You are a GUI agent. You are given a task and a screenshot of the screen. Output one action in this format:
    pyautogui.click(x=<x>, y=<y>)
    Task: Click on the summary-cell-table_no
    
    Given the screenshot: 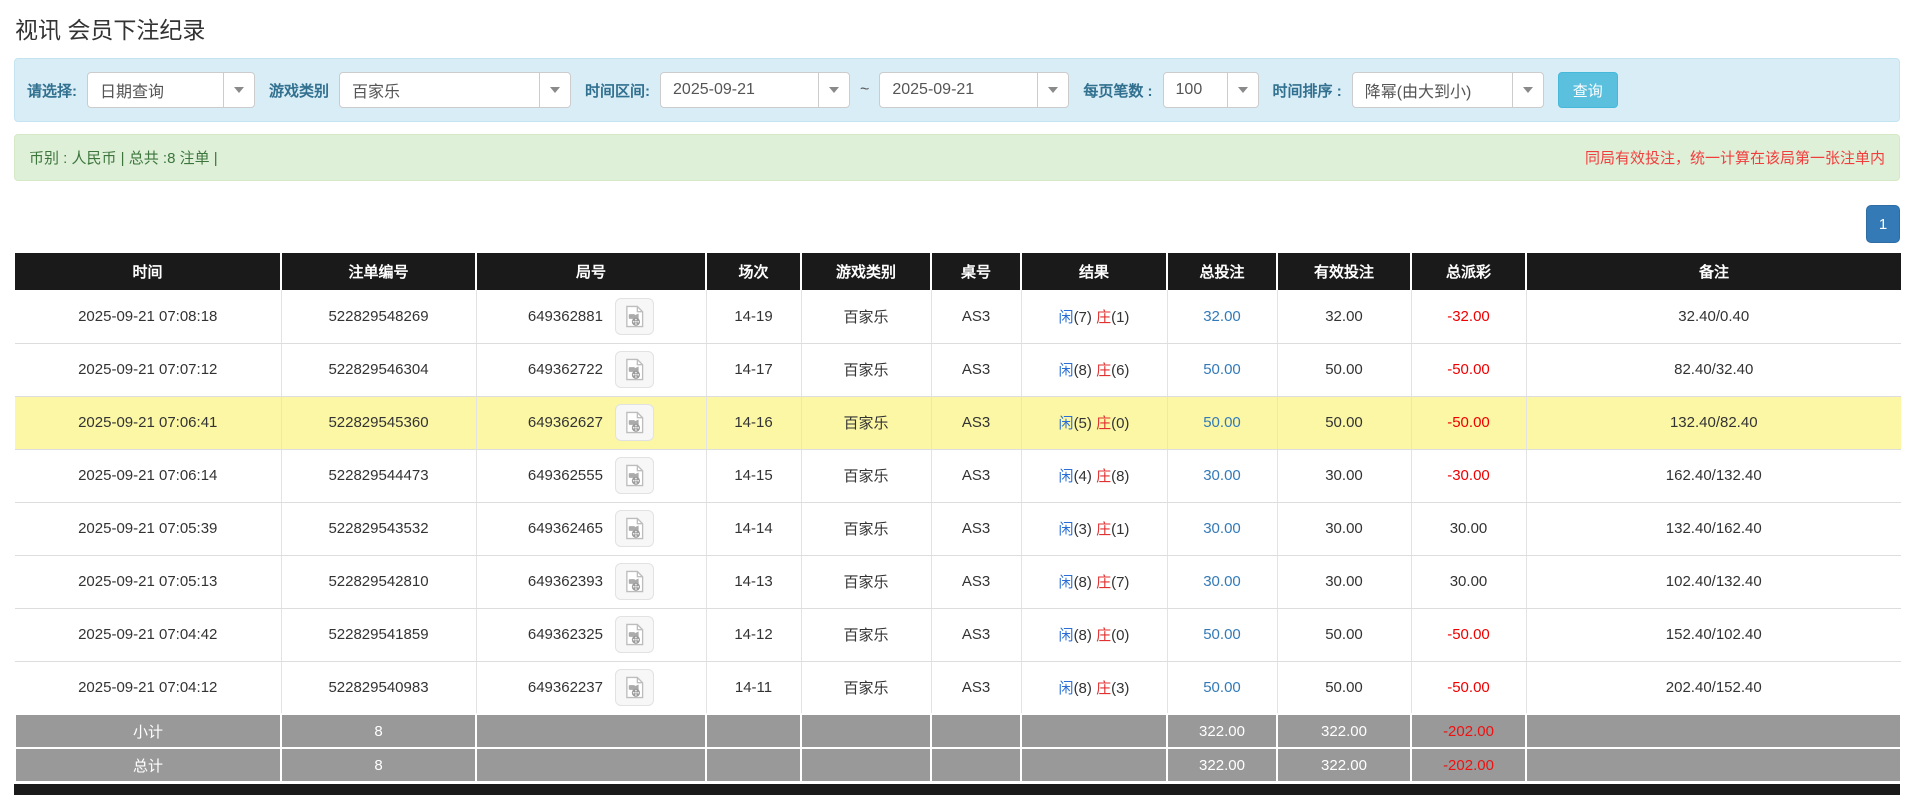 What is the action you would take?
    pyautogui.click(x=976, y=765)
    